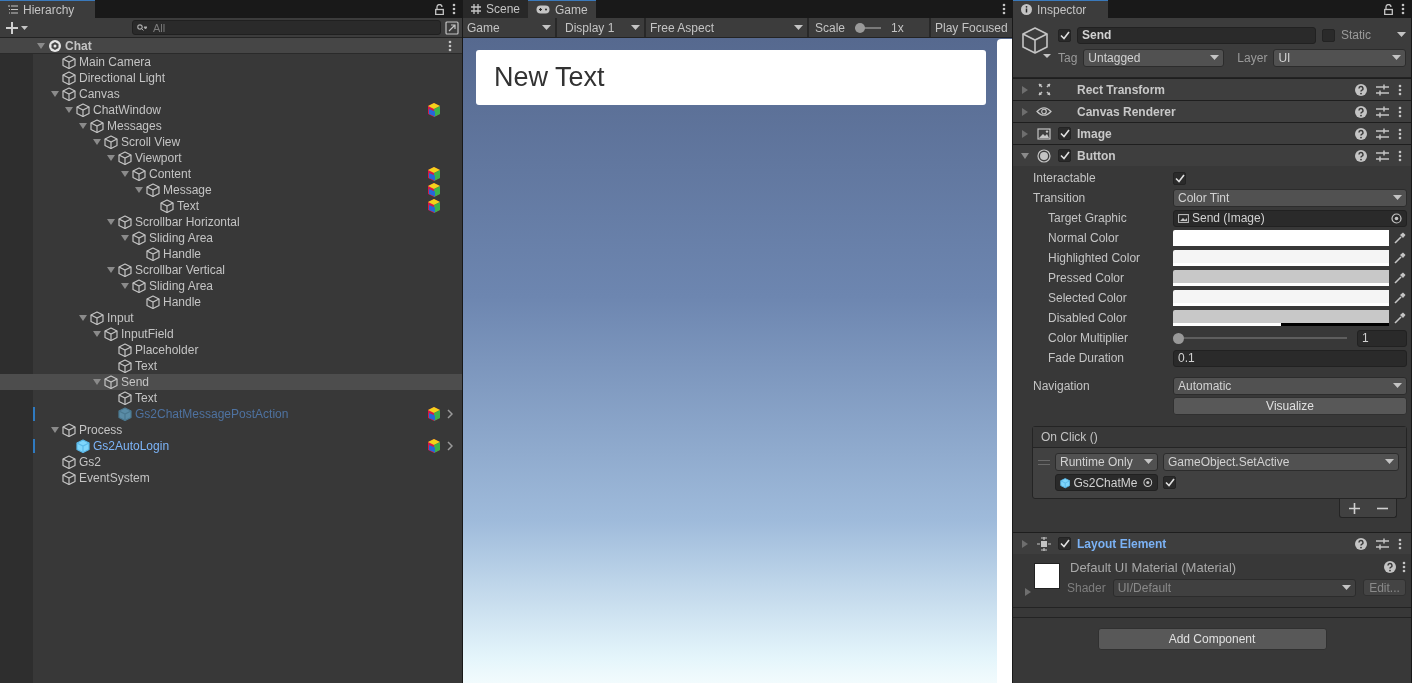  What do you see at coordinates (1106, 462) in the screenshot?
I see `runtime-dropdown: Runtime Only` at bounding box center [1106, 462].